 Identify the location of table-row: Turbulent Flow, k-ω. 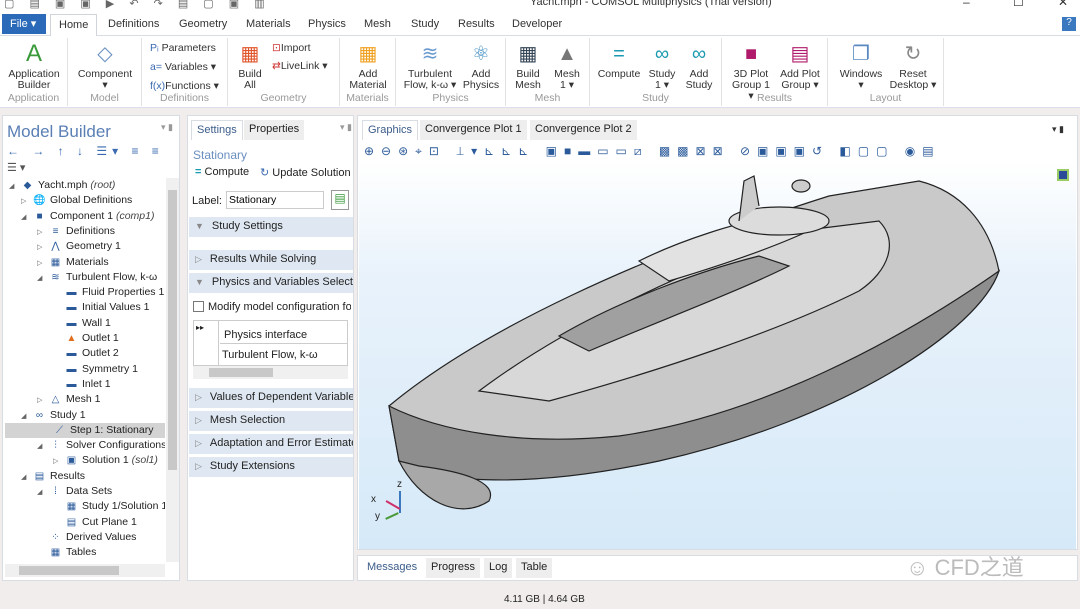
(270, 355).